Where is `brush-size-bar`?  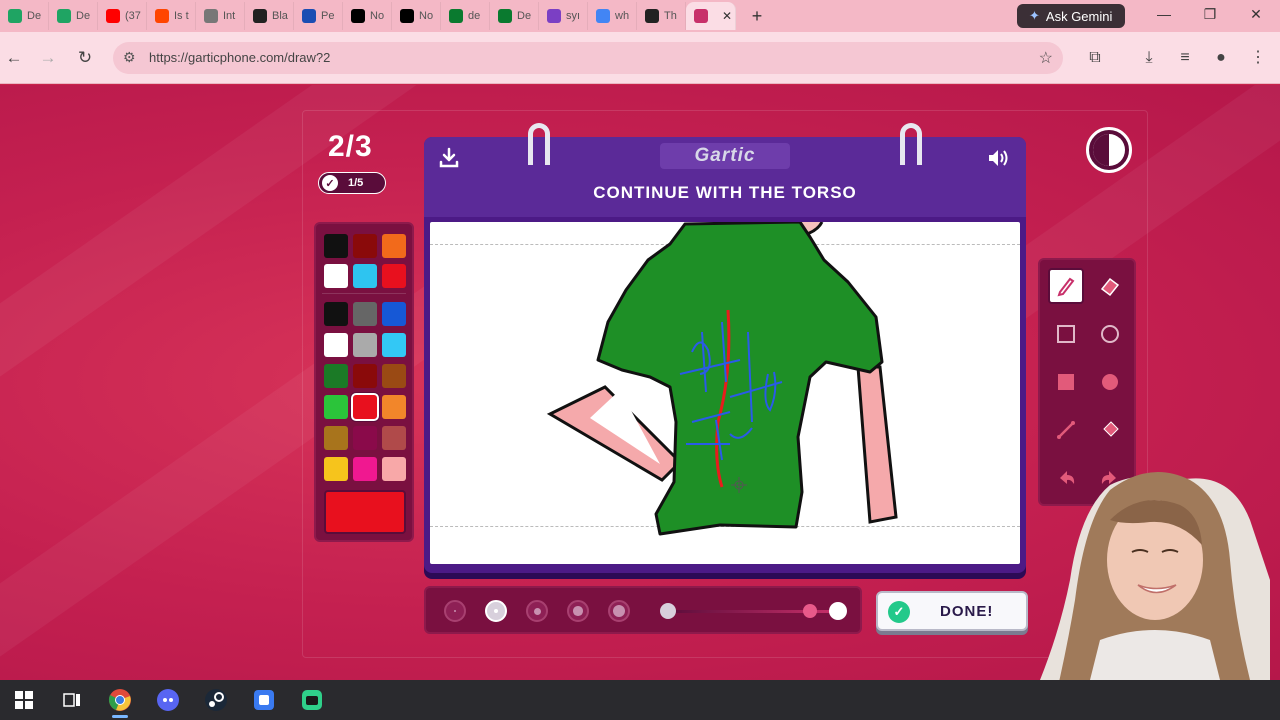
brush-size-bar is located at coordinates (643, 610).